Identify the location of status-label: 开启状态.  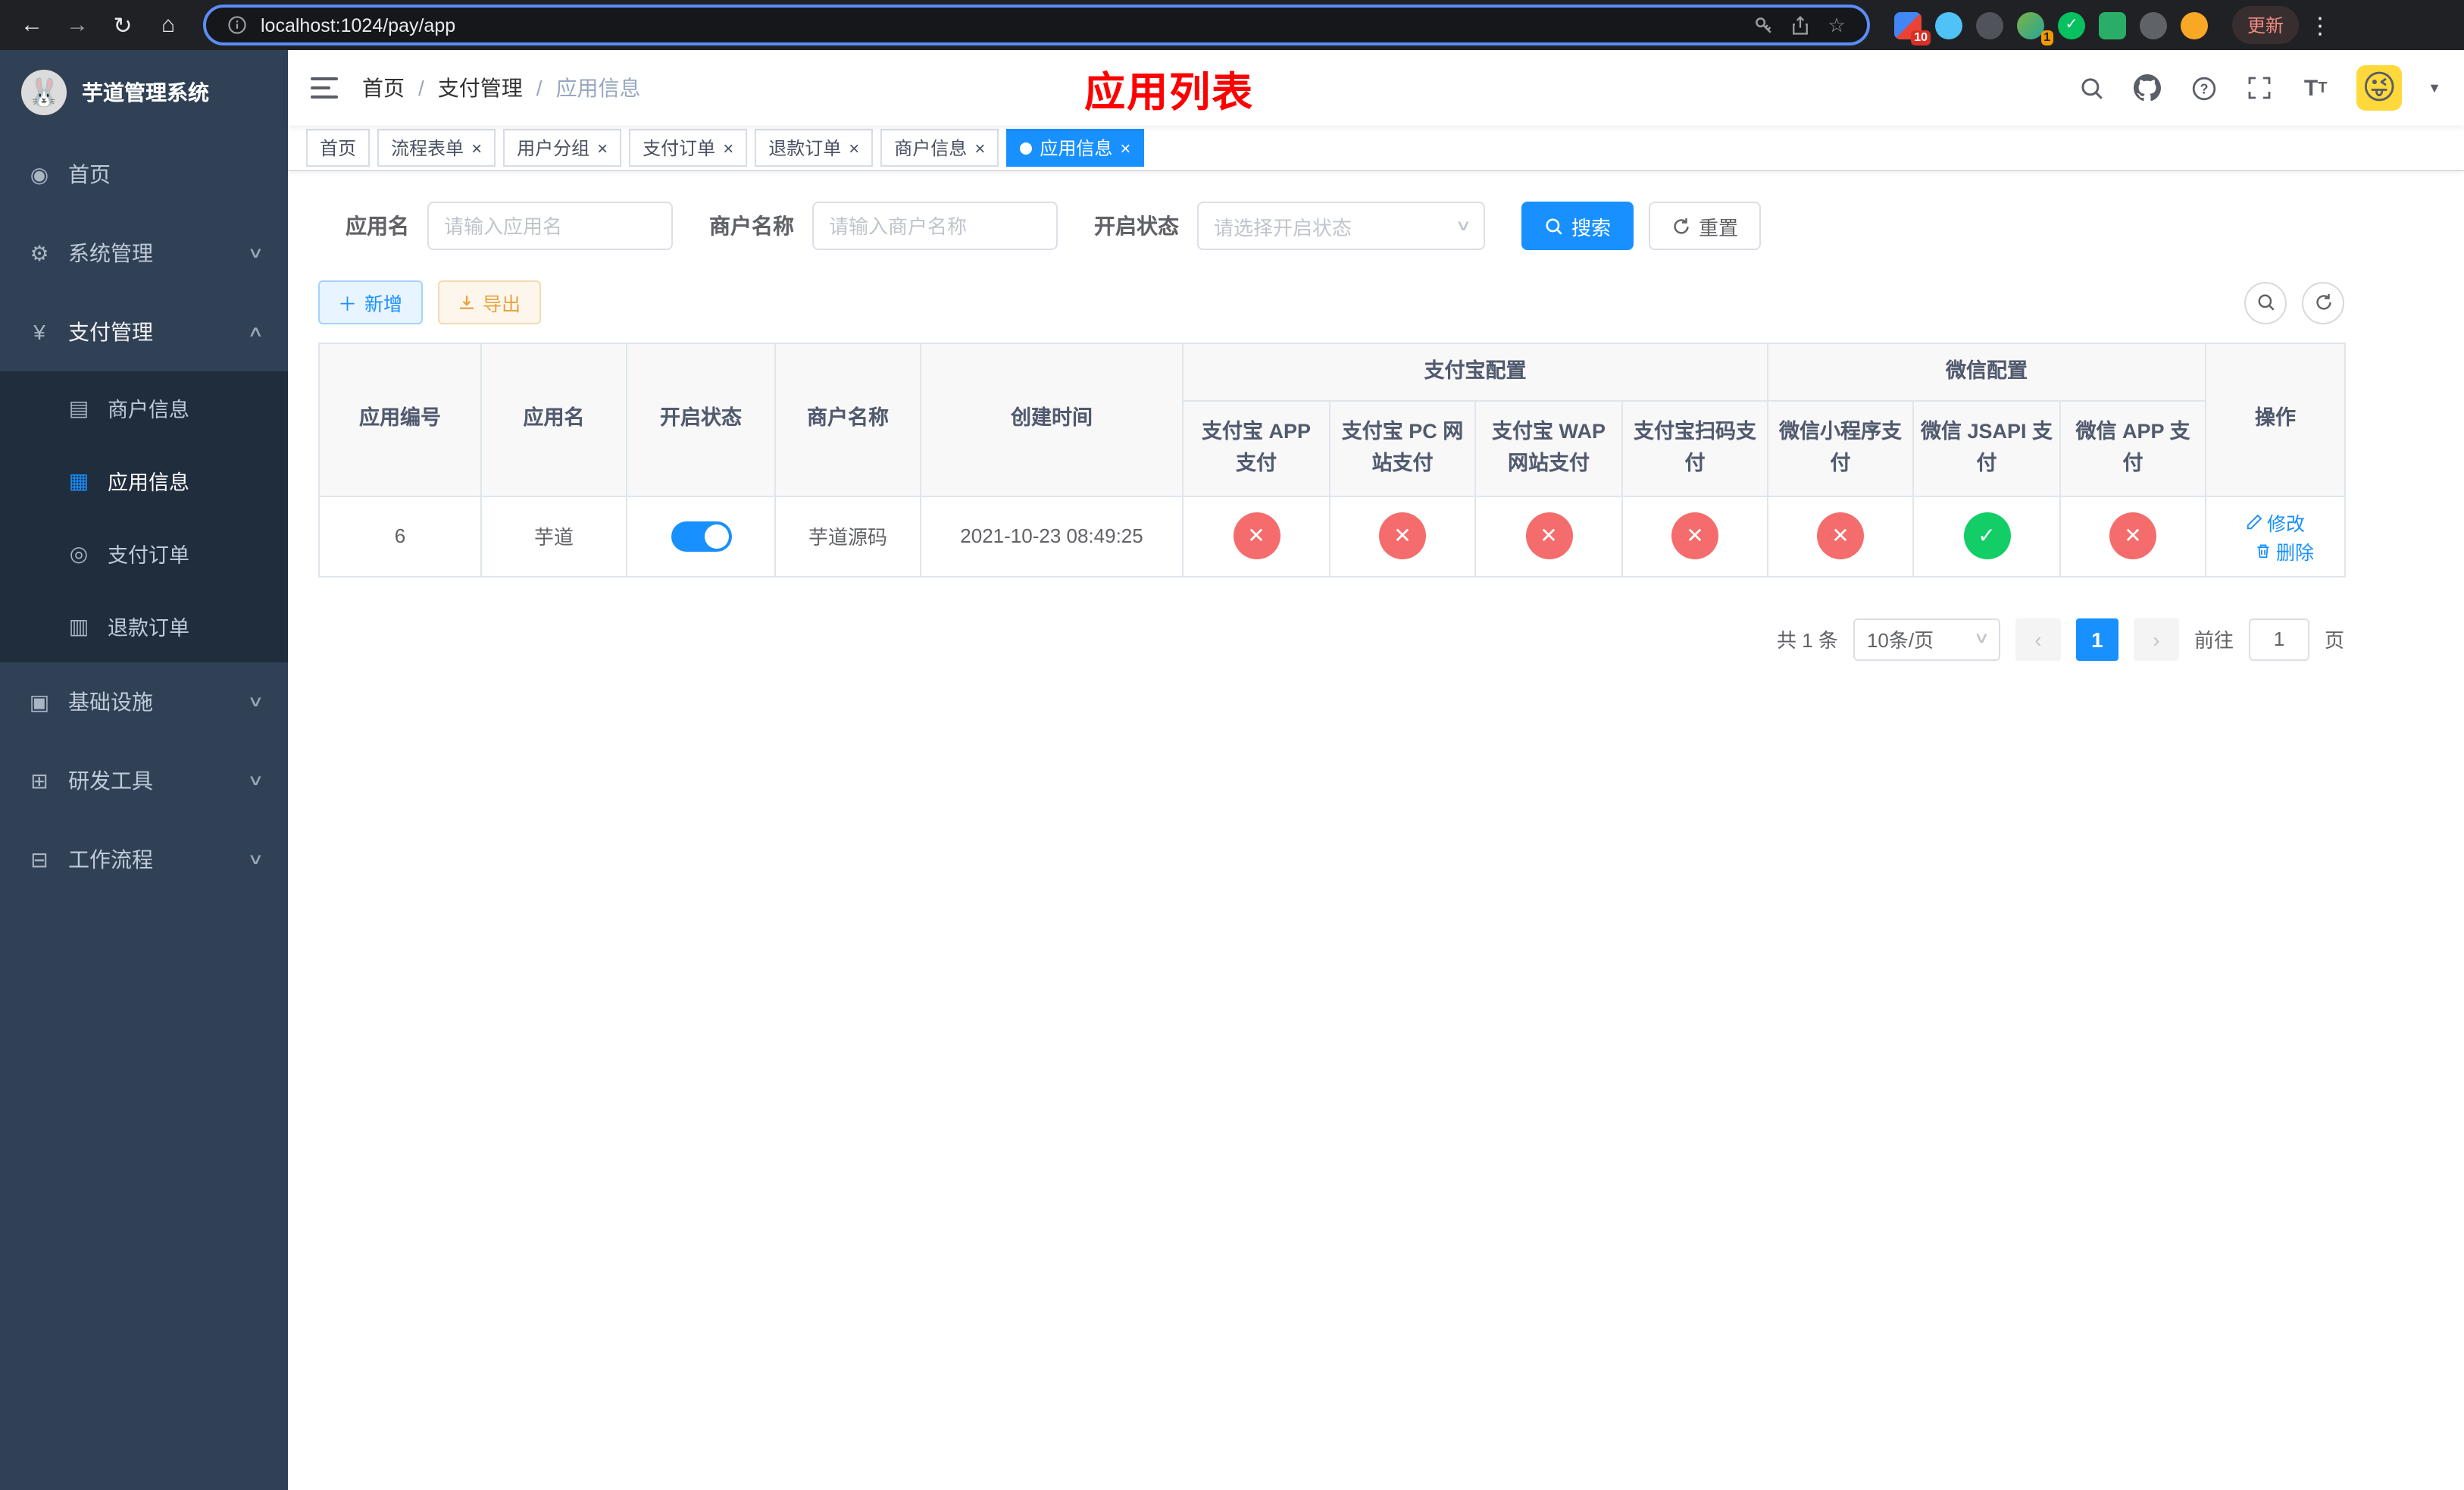
(1136, 226).